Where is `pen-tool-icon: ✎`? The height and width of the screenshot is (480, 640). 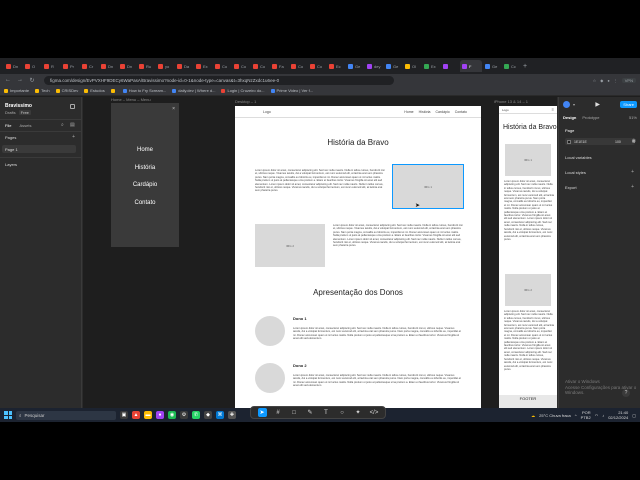 pen-tool-icon: ✎ is located at coordinates (310, 412).